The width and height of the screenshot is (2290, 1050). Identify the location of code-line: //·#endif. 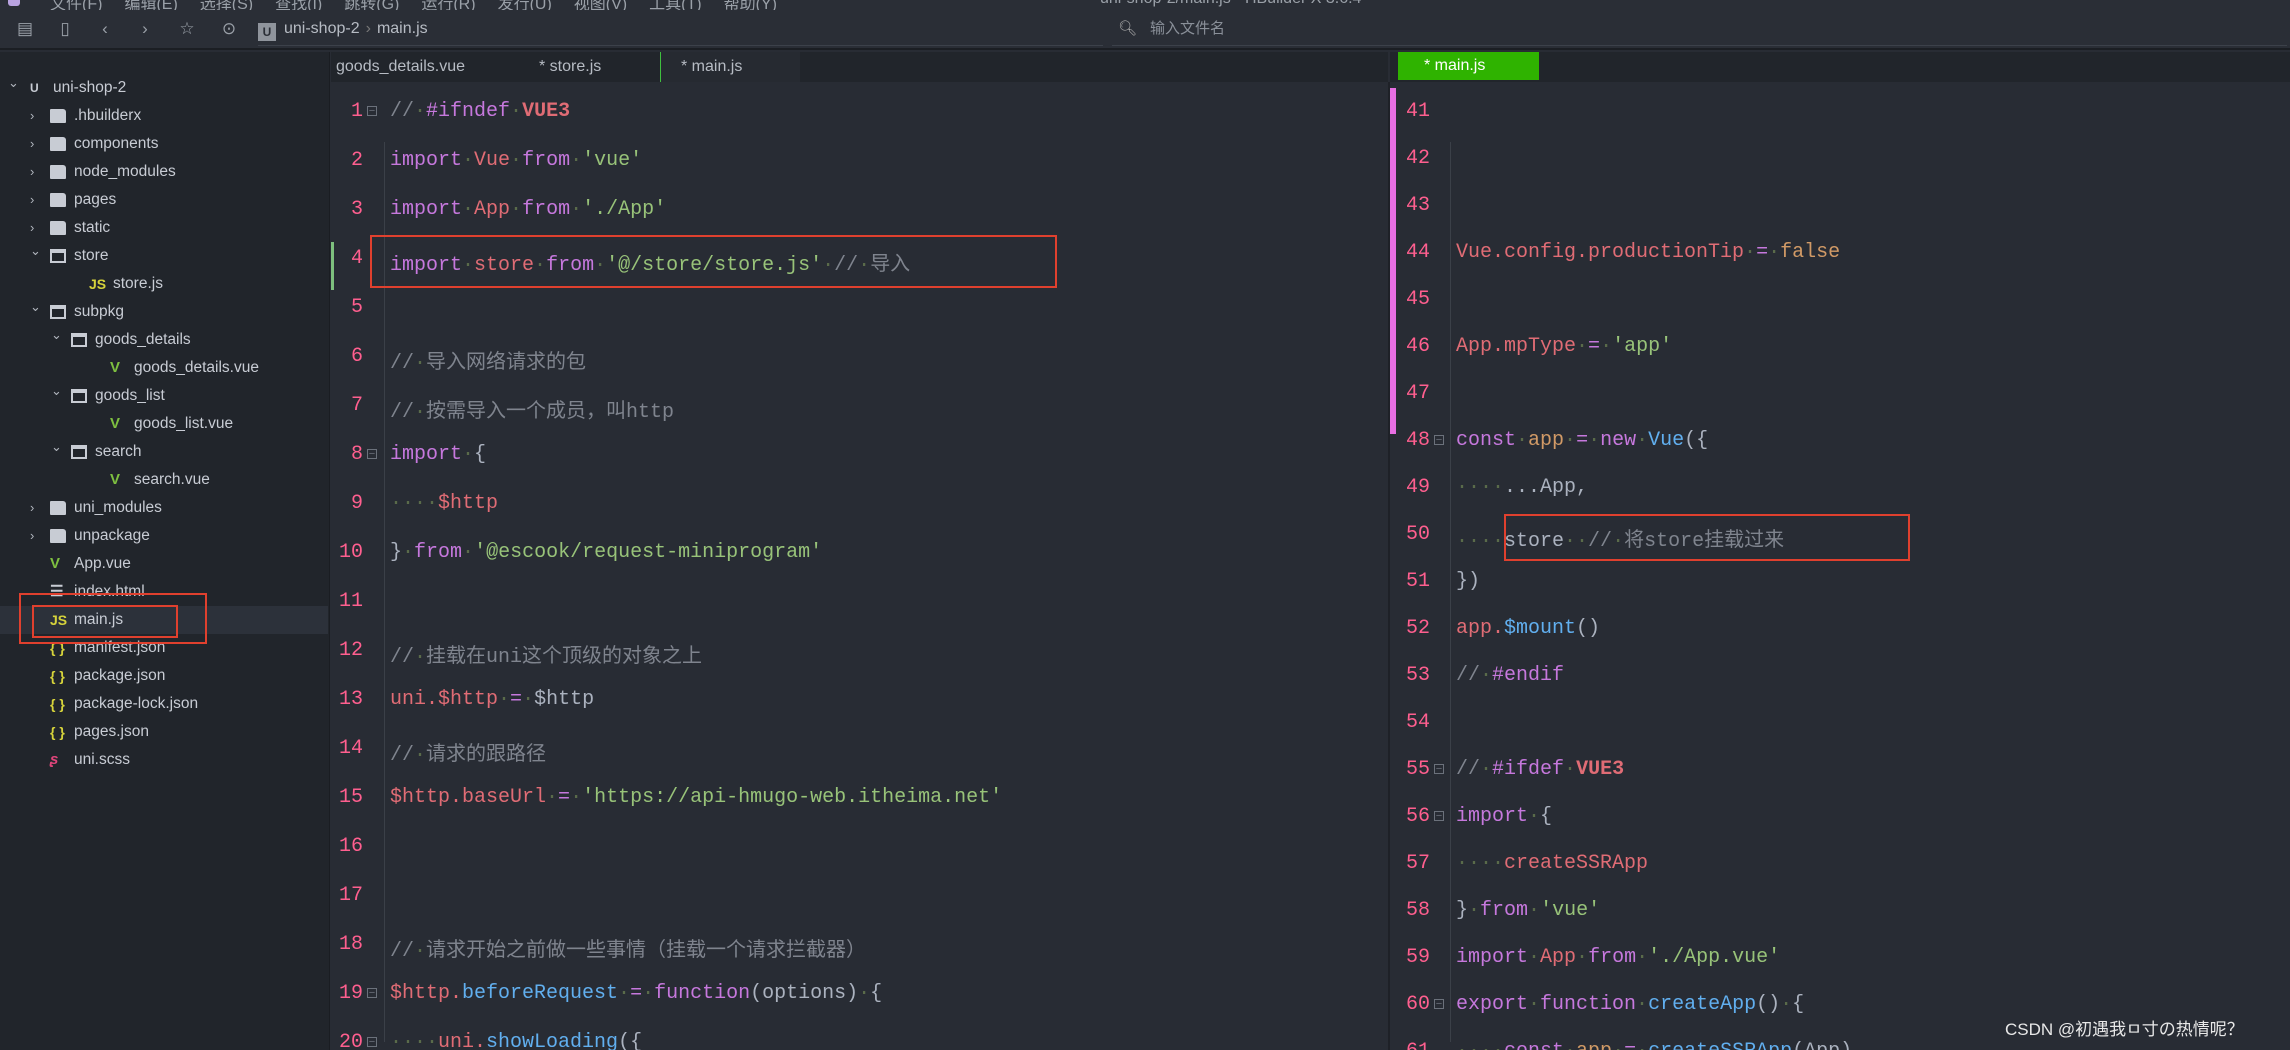
(1510, 675).